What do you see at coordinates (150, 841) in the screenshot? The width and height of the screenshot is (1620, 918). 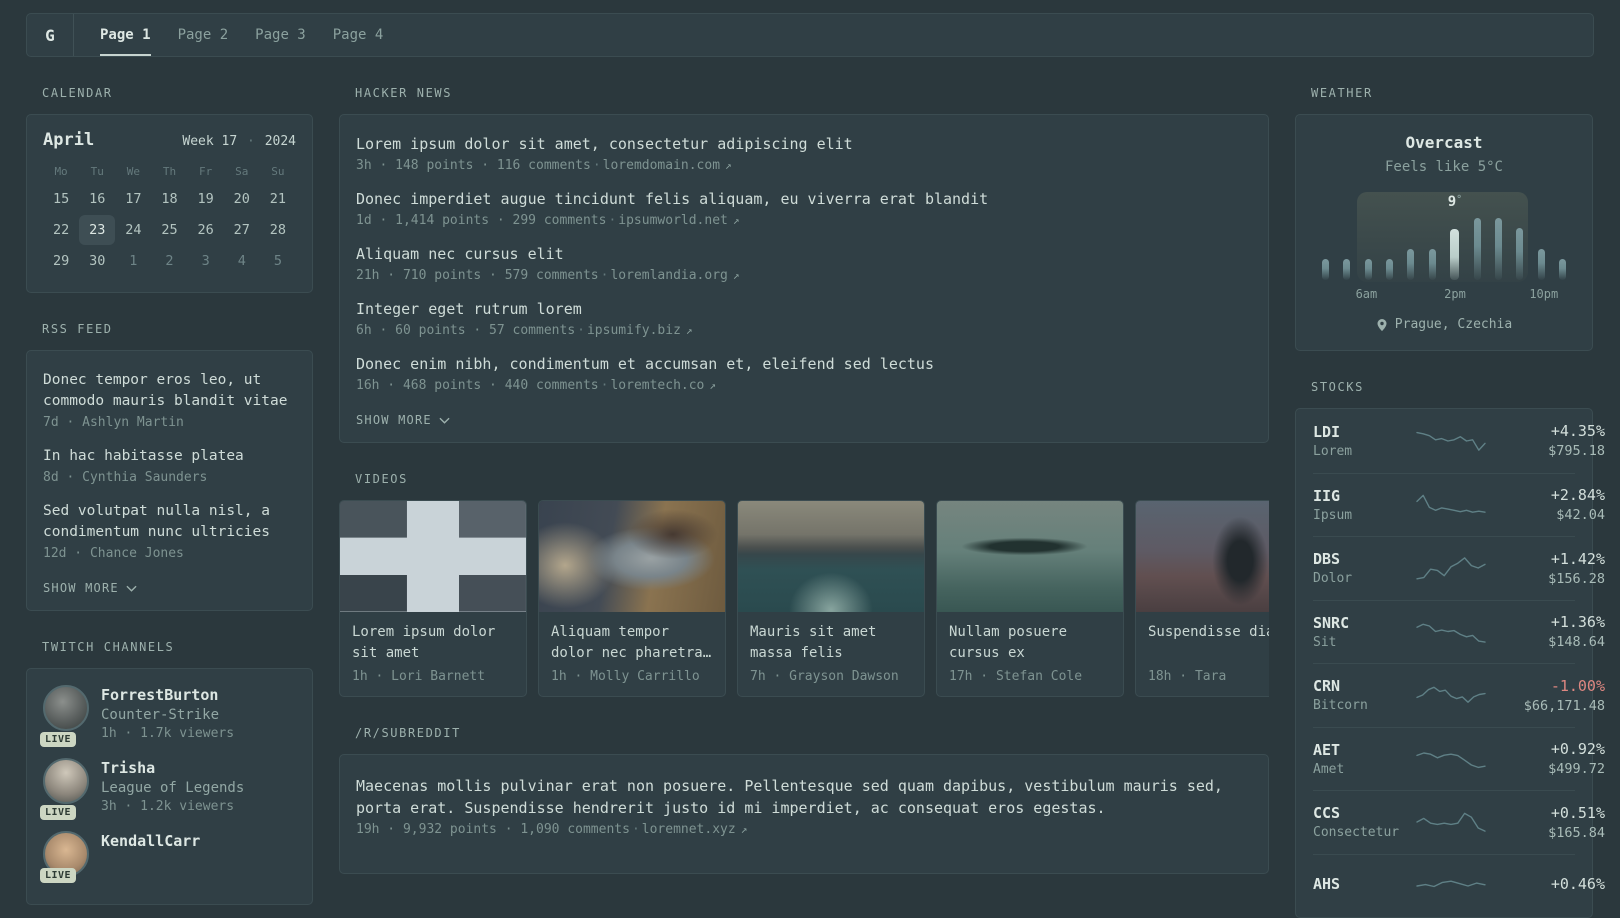 I see `channel-name: KendallCarr` at bounding box center [150, 841].